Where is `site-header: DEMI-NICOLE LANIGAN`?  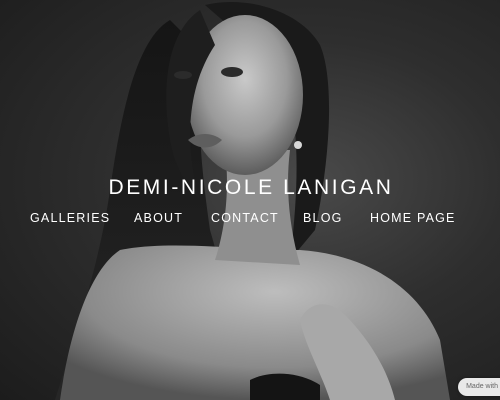
site-header: DEMI-NICOLE LANIGAN is located at coordinates (250, 188).